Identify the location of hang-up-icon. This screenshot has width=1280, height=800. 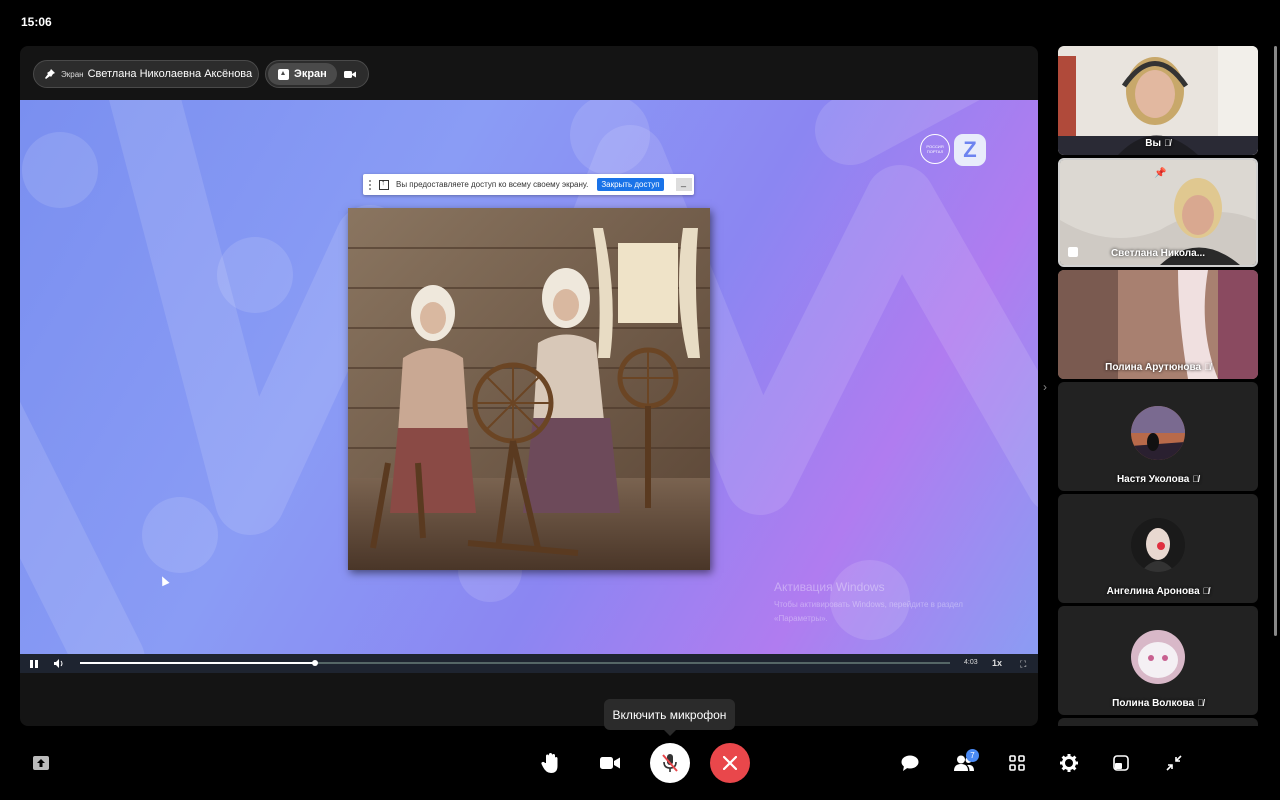
(730, 763).